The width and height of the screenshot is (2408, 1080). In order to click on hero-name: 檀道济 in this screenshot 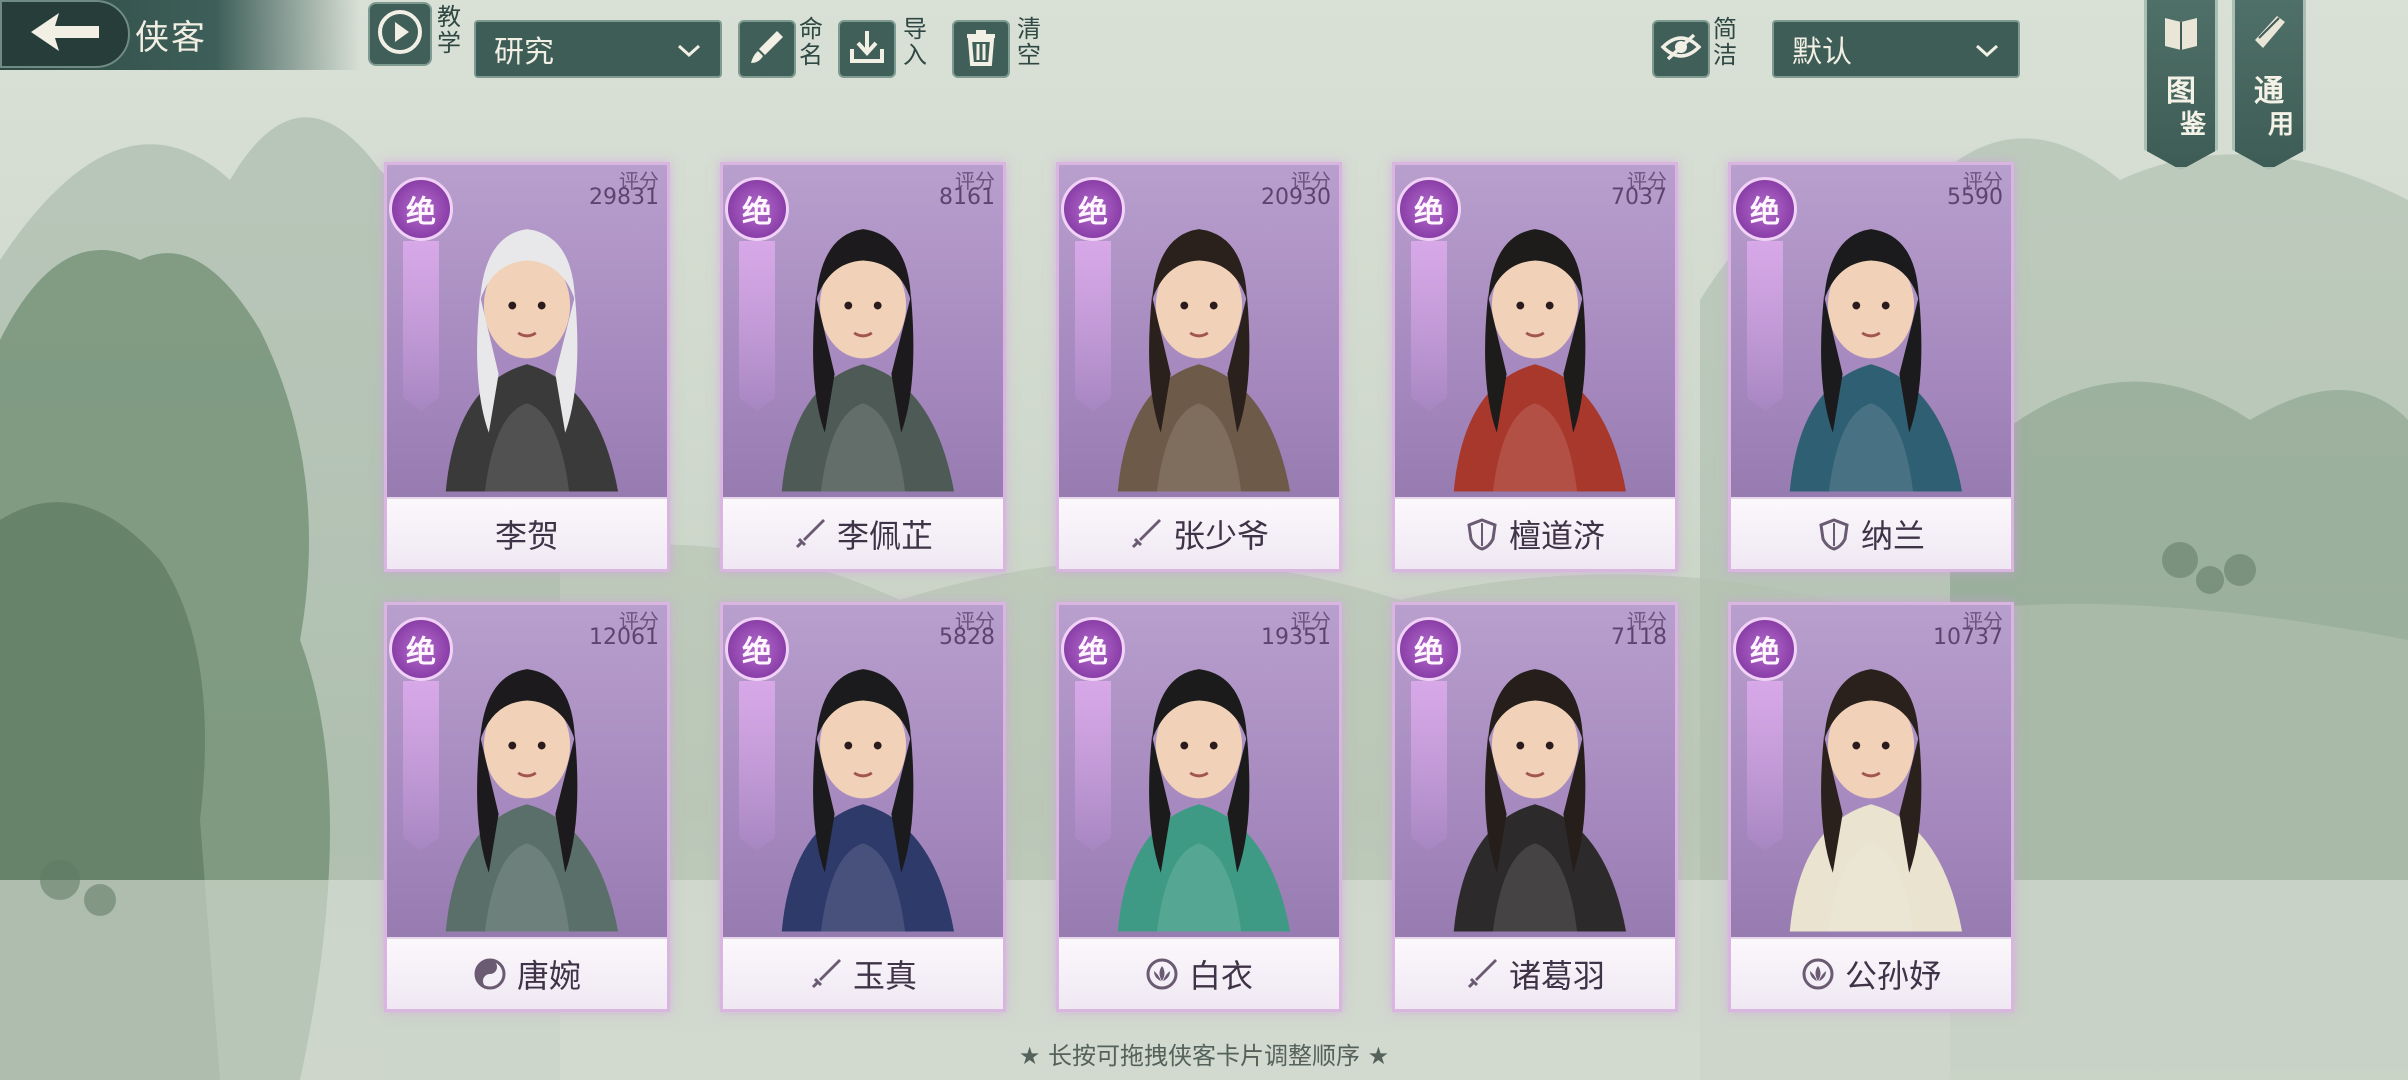, I will do `click(1556, 536)`.